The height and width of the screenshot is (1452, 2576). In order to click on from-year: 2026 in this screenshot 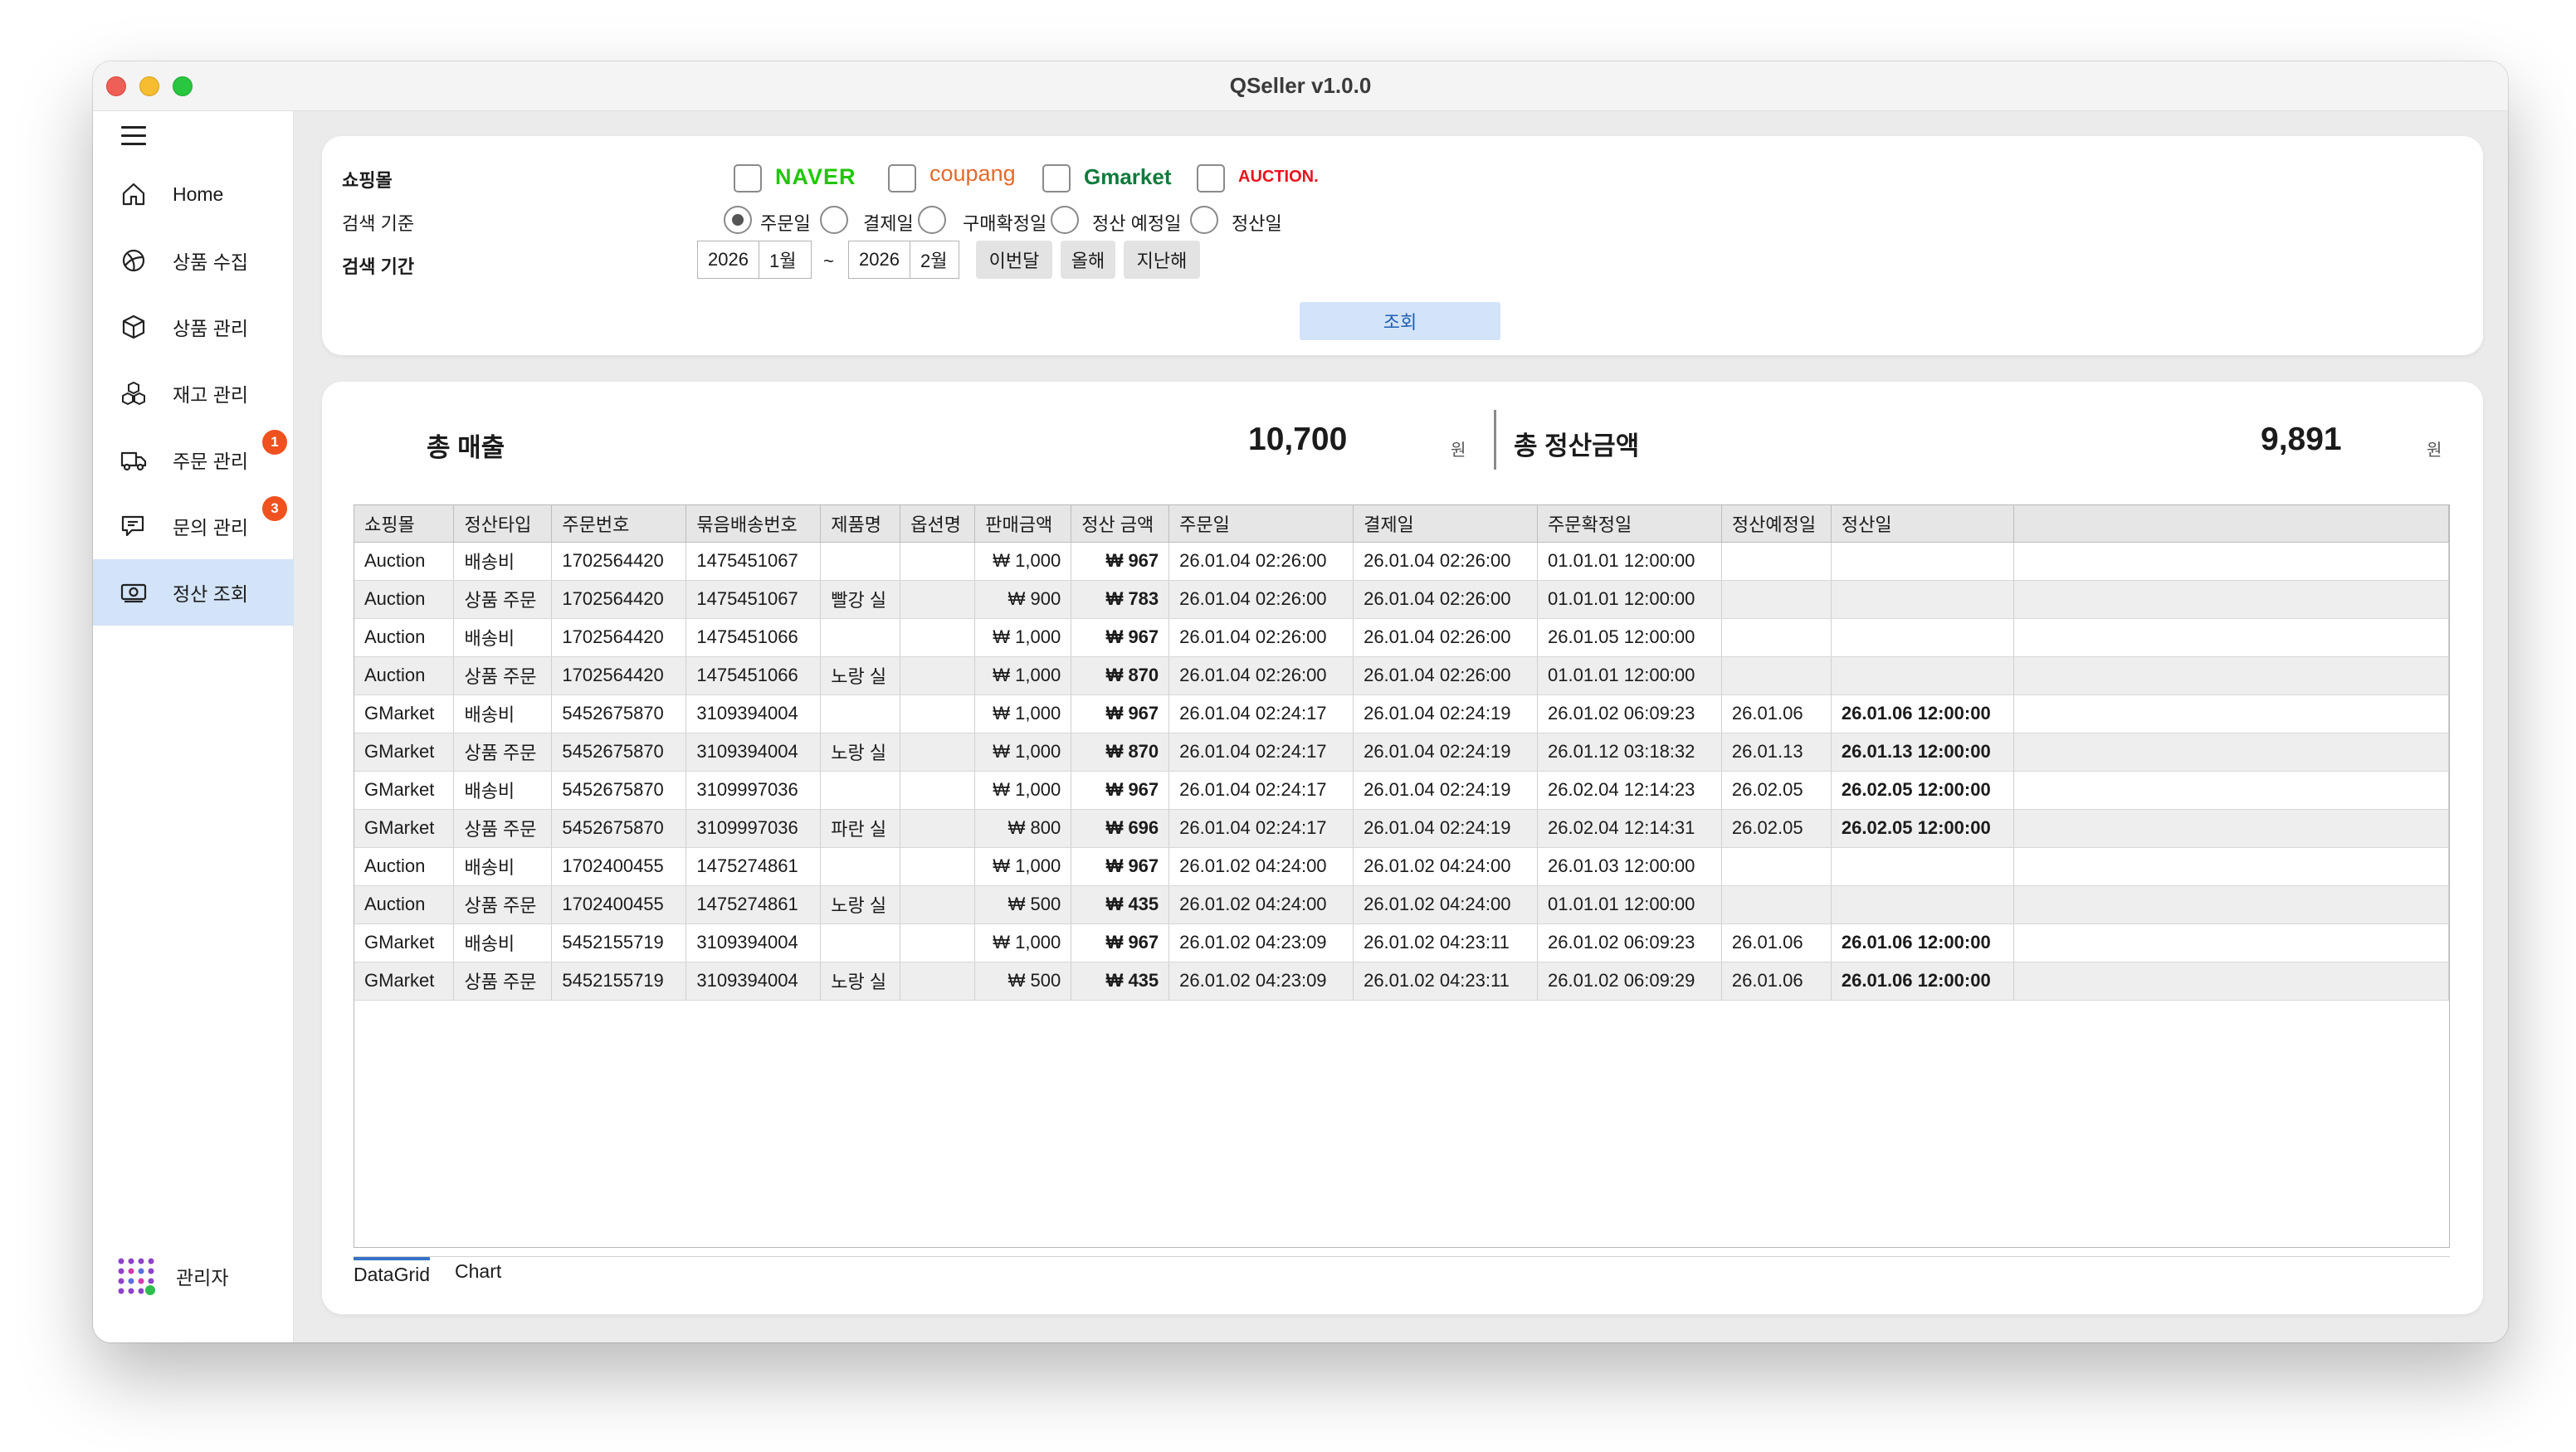, I will do `click(729, 259)`.